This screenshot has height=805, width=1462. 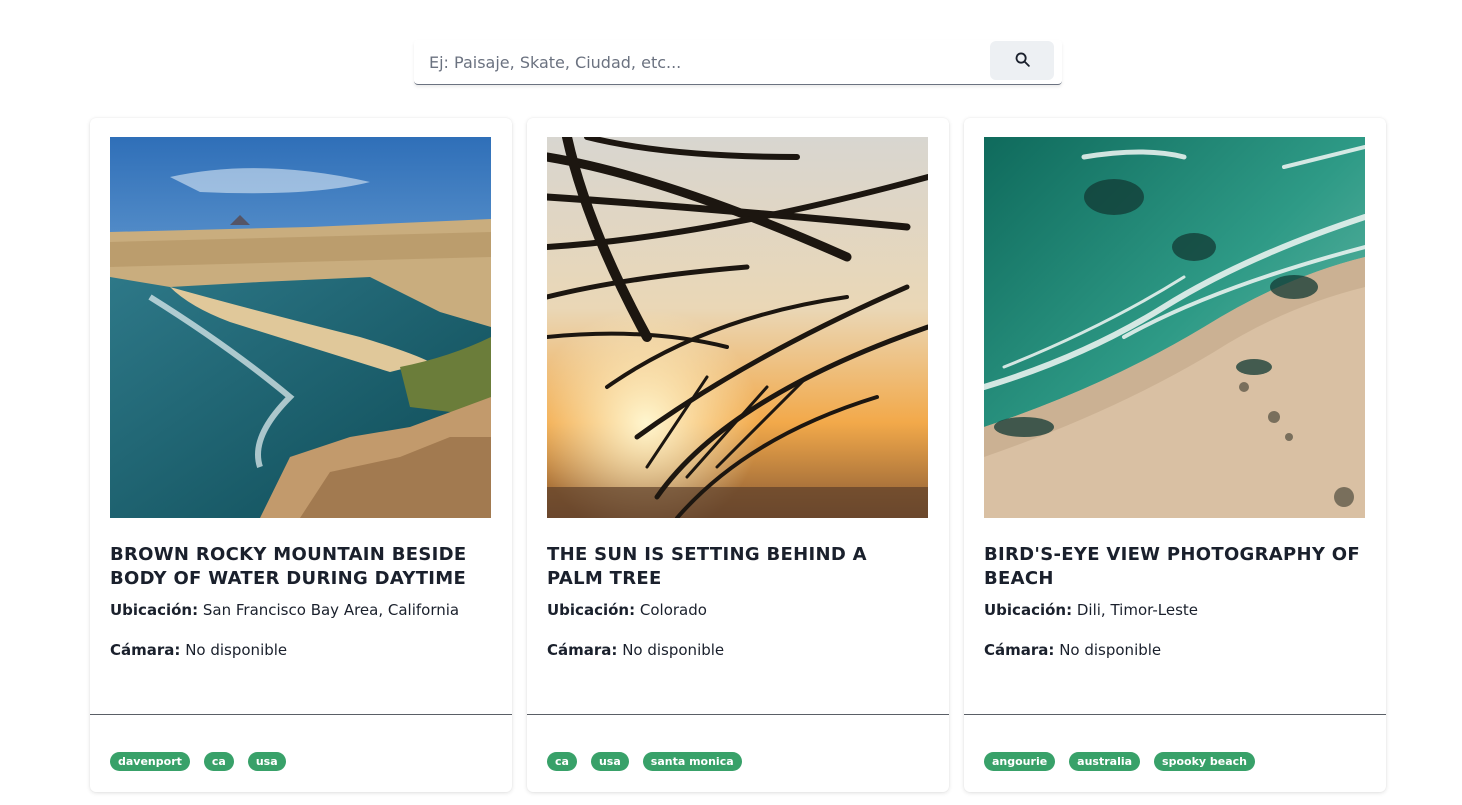 I want to click on tag: australia, so click(x=1105, y=761).